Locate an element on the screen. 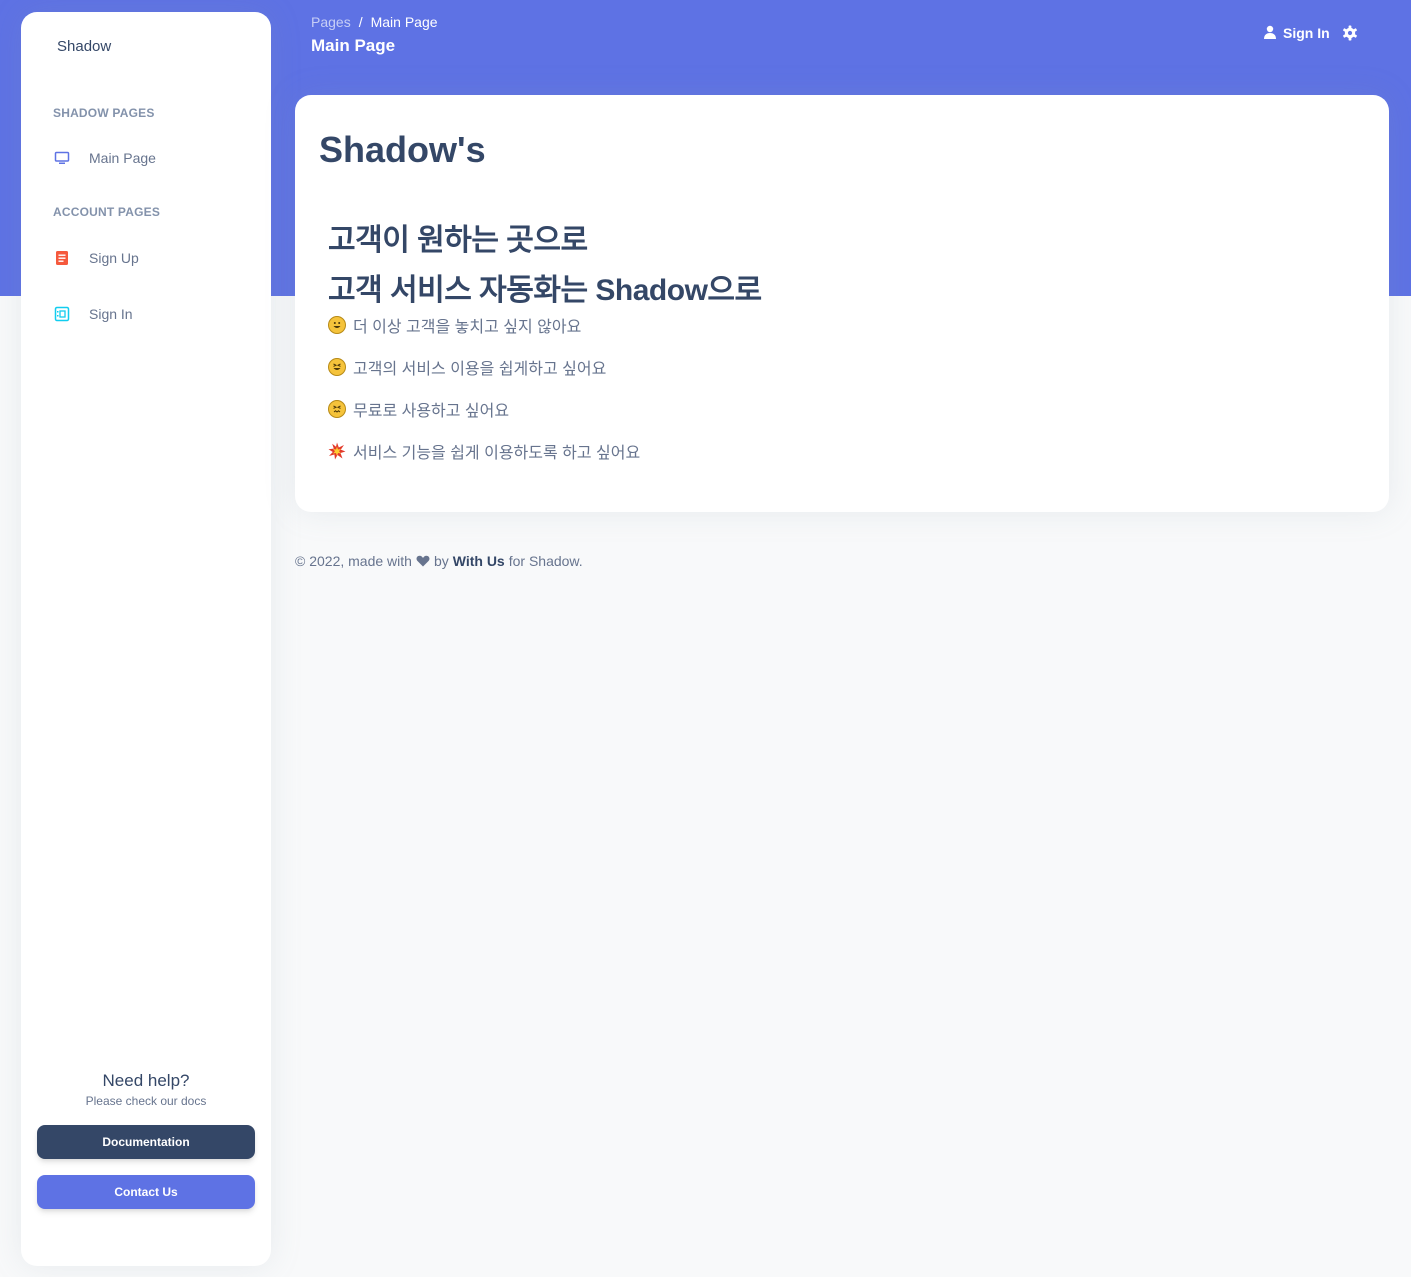  section-title-shadow-pages: SHADOW PAGES is located at coordinates (104, 113).